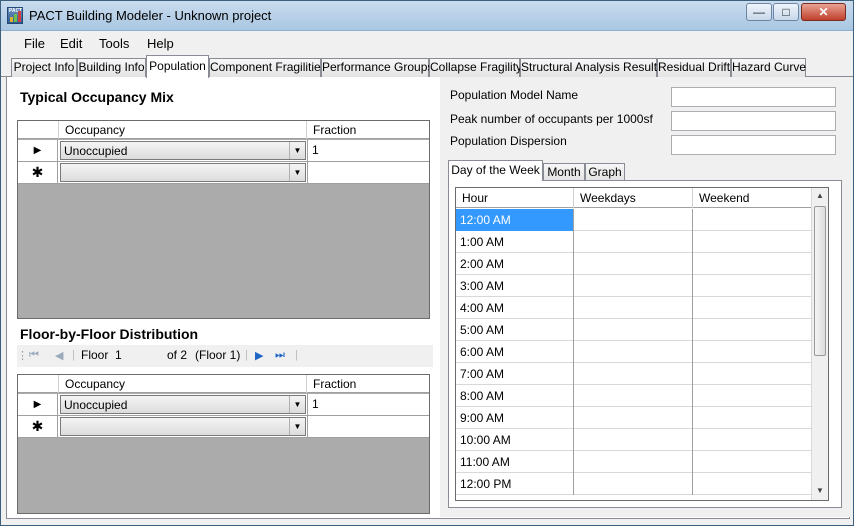  What do you see at coordinates (515, 198) in the screenshot?
I see `col-hour-header: Hour` at bounding box center [515, 198].